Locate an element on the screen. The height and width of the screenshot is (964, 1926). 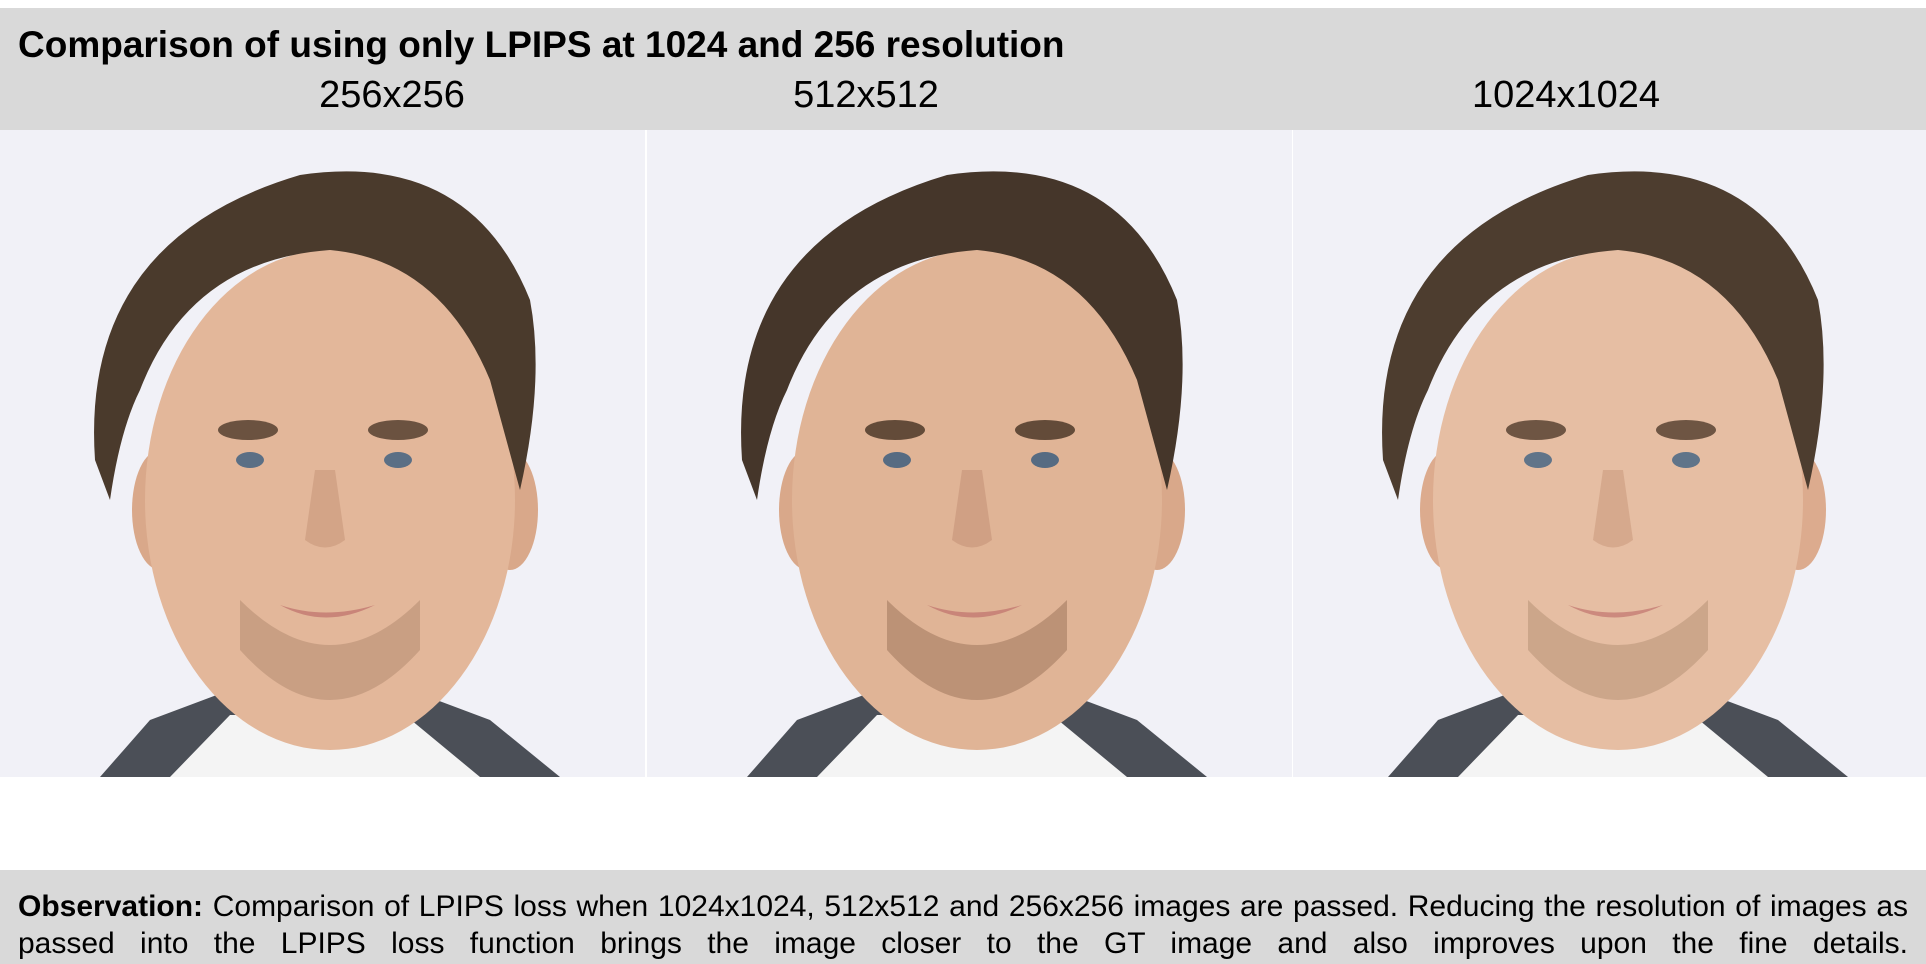
observation-label: Observation: is located at coordinates (111, 906).